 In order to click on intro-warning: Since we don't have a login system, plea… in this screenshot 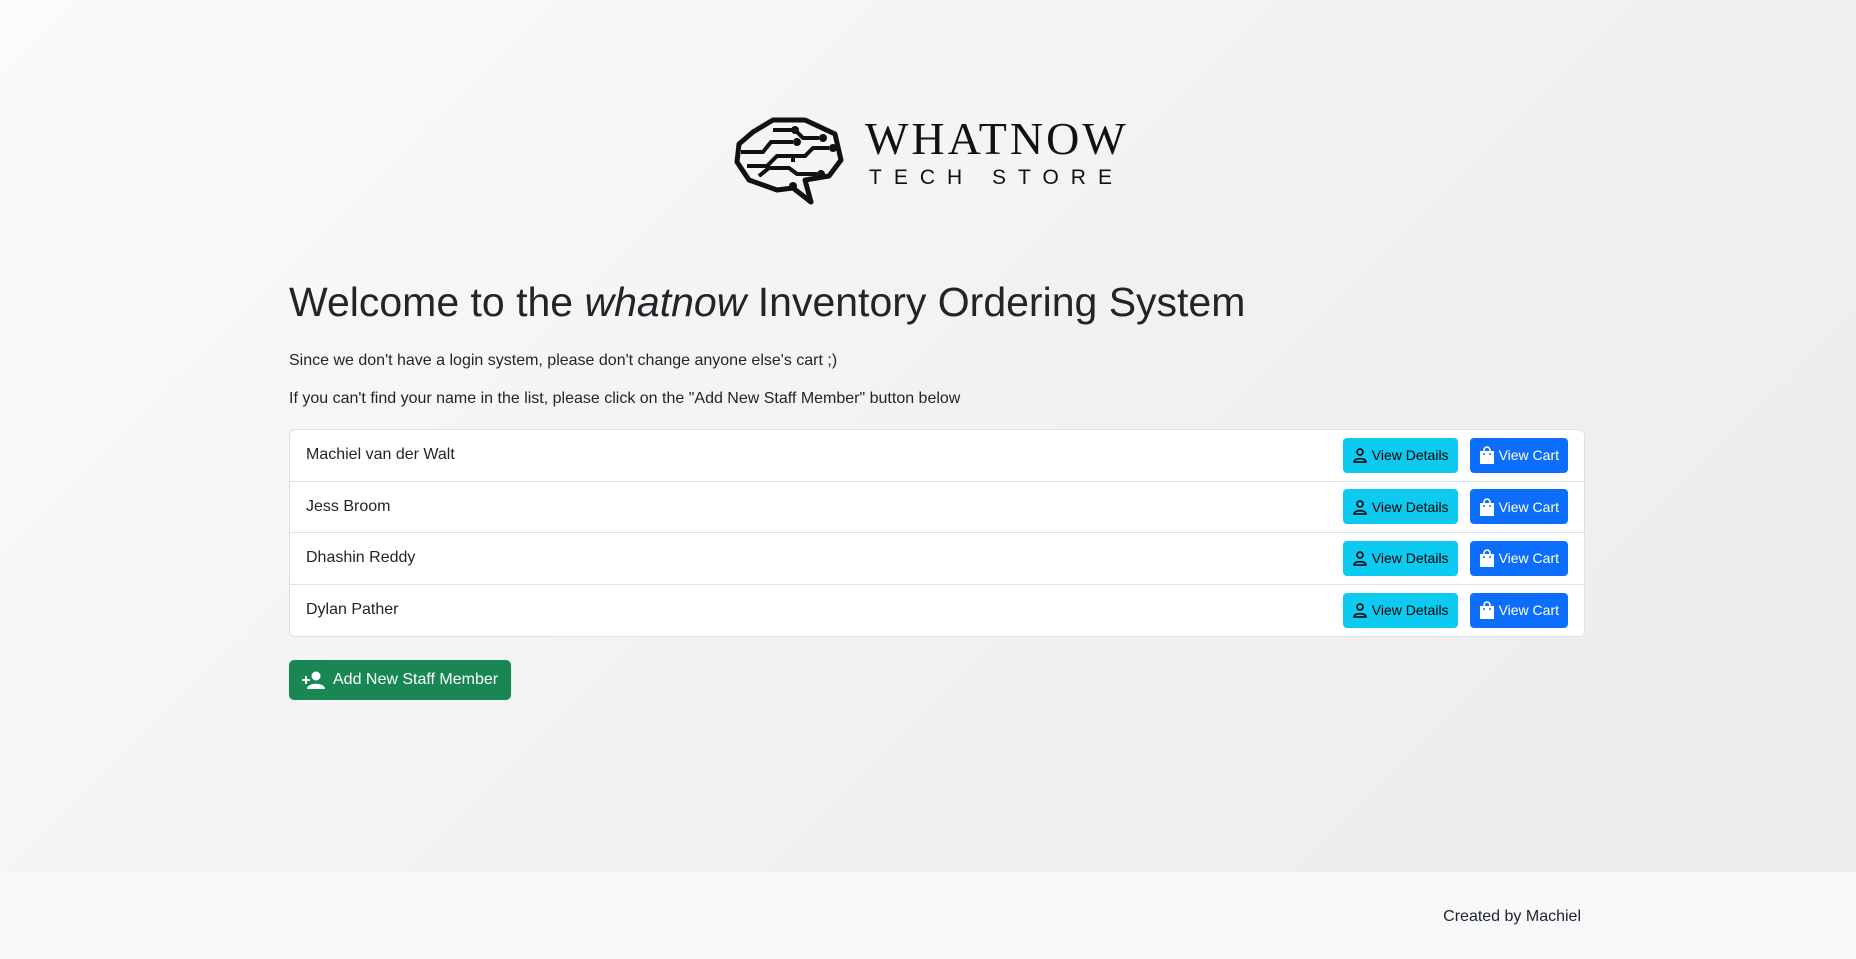, I will do `click(563, 360)`.